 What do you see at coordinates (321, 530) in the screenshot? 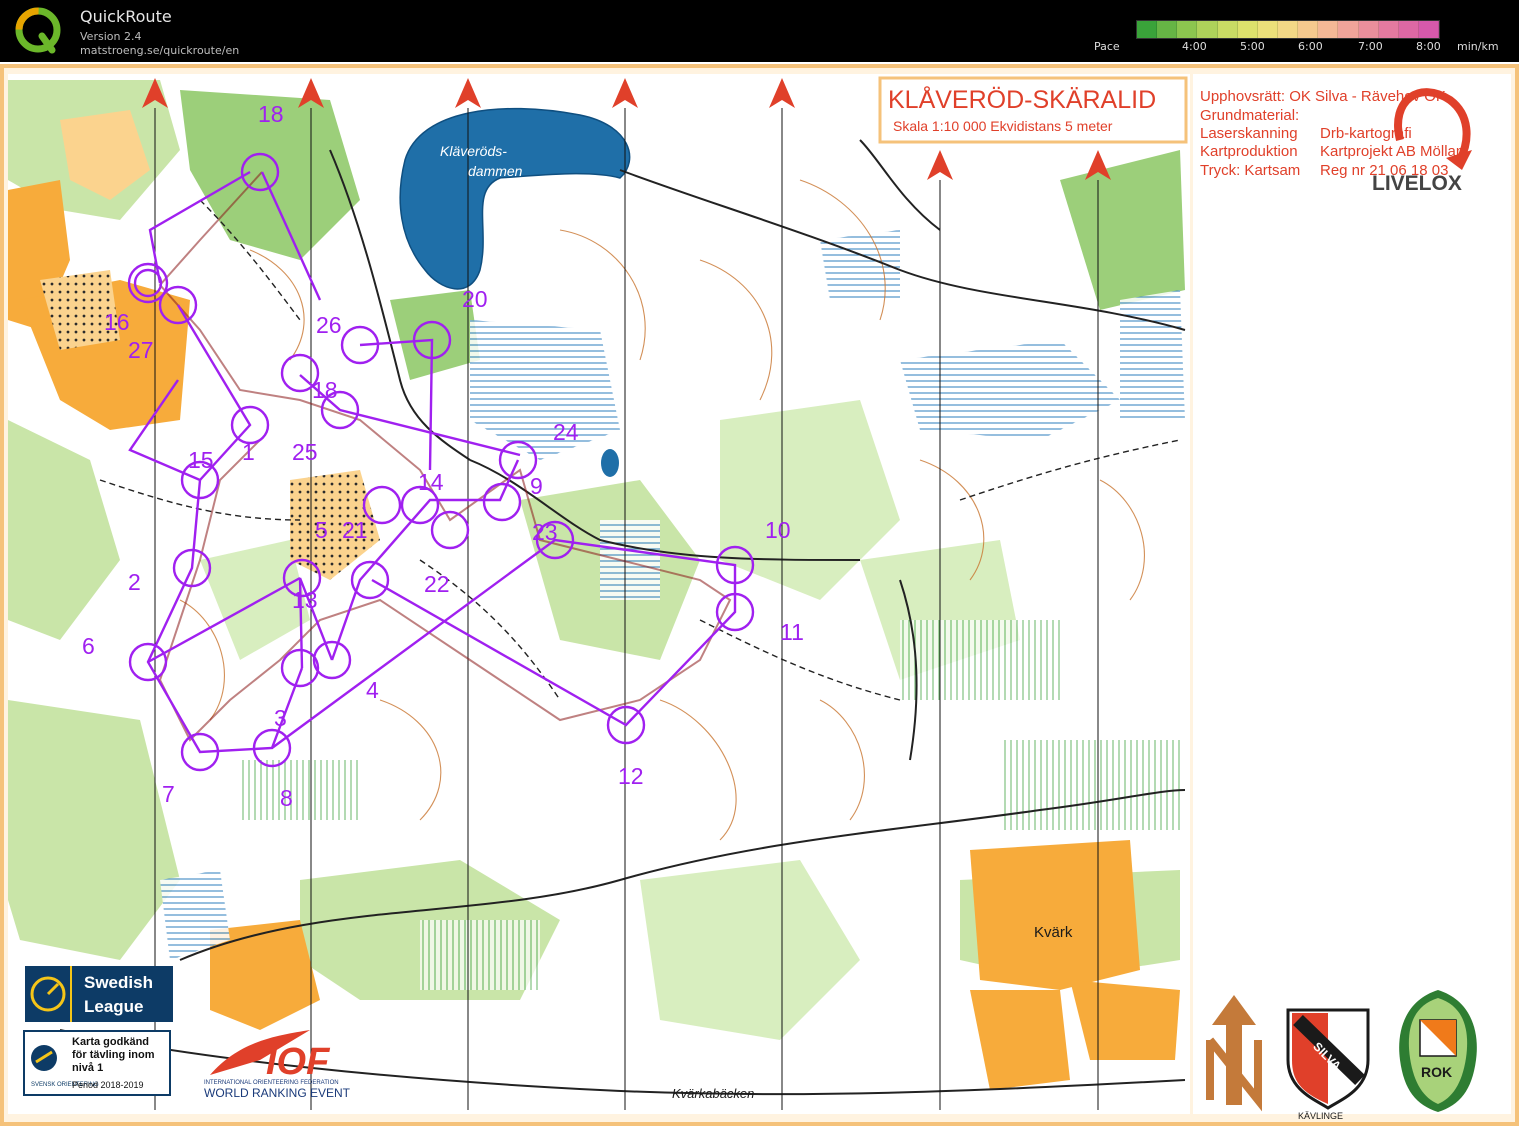
I see `control-label: 5` at bounding box center [321, 530].